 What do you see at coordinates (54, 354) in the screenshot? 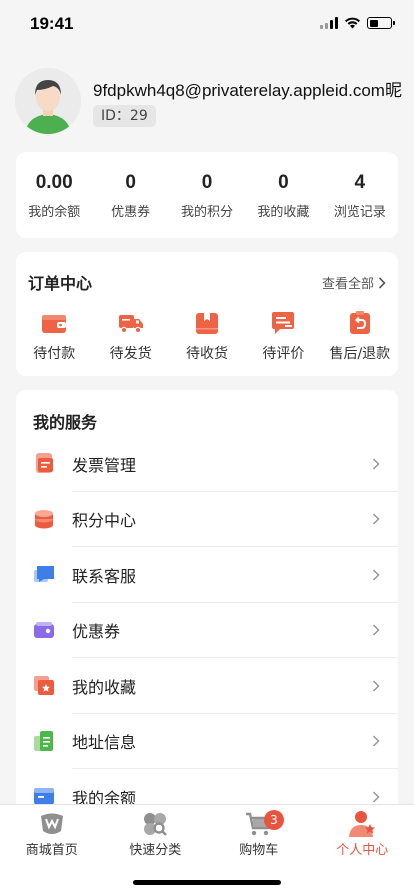
I see `order-label: 待付款` at bounding box center [54, 354].